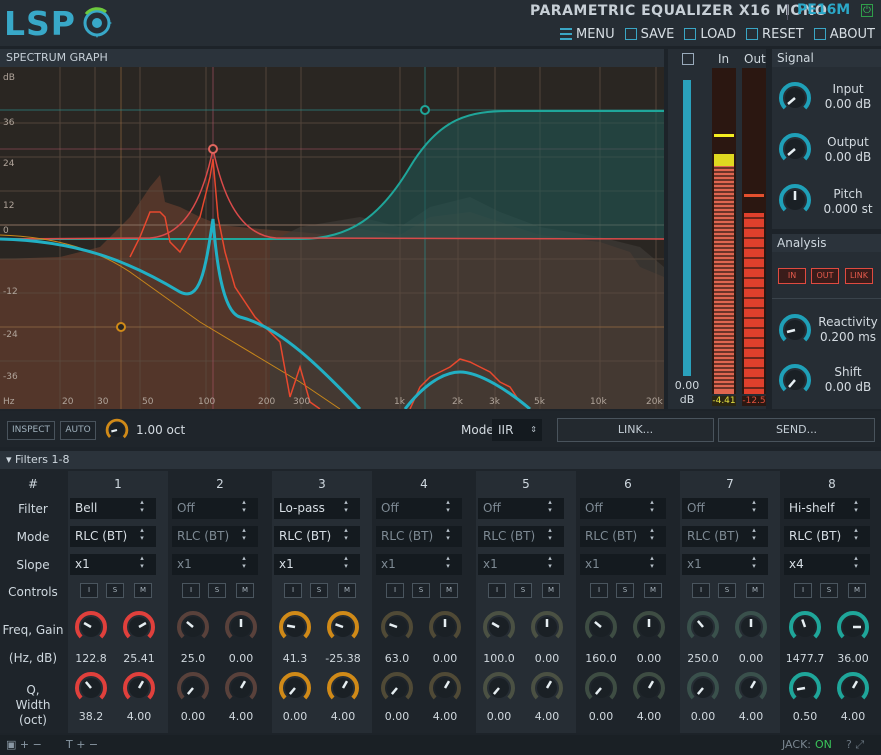  I want to click on filters-header: ▾ Filters 1-8, so click(440, 460).